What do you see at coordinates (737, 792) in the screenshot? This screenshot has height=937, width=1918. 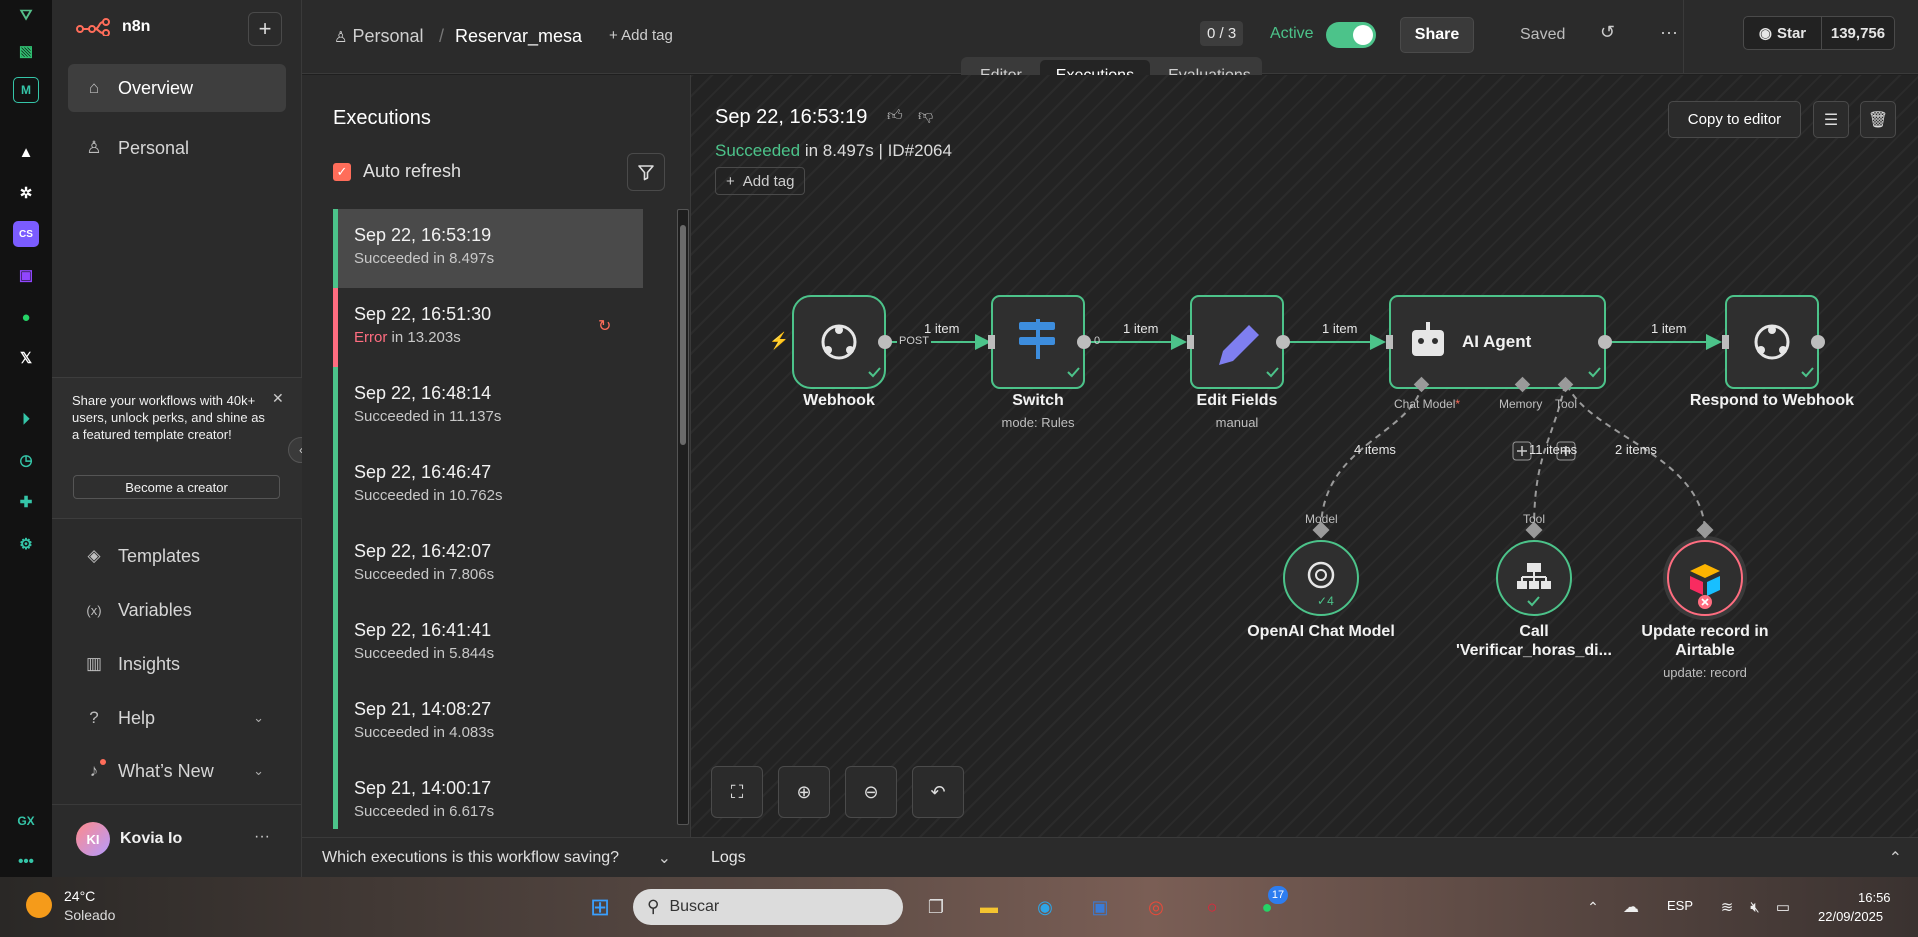 I see `fit-view-icon: ⛶` at bounding box center [737, 792].